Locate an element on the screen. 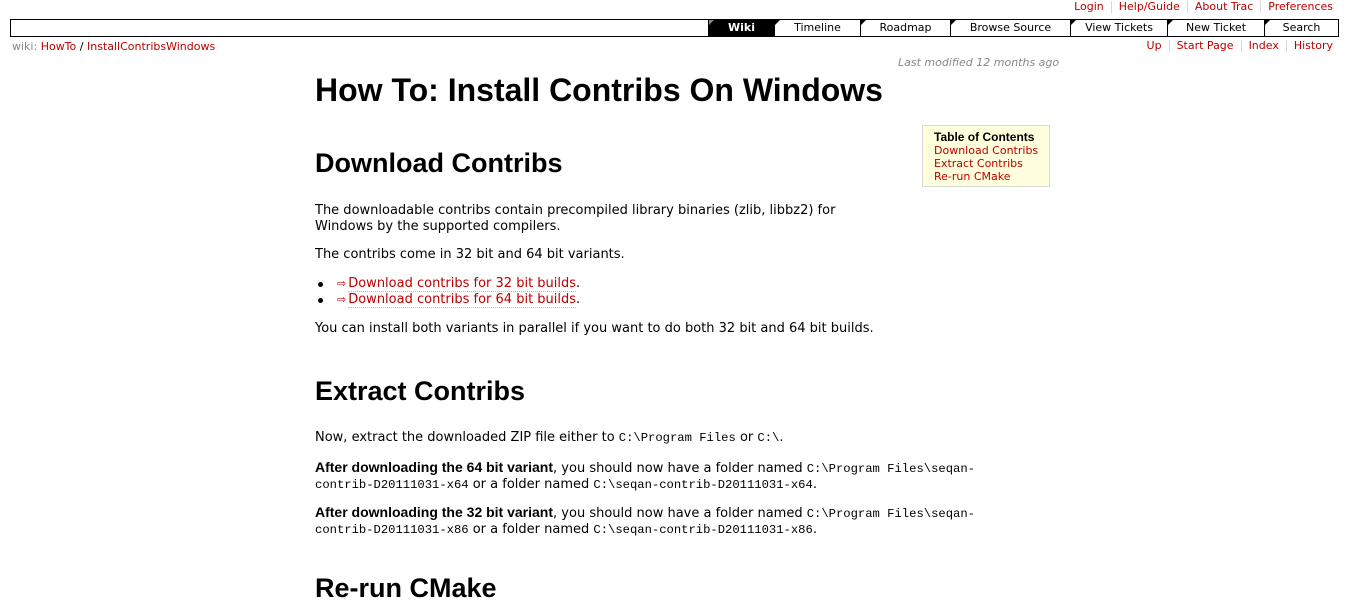 This screenshot has width=1349, height=604. breadcrumb: wiki: HowTo / InstallContribsWindows is located at coordinates (113, 46).